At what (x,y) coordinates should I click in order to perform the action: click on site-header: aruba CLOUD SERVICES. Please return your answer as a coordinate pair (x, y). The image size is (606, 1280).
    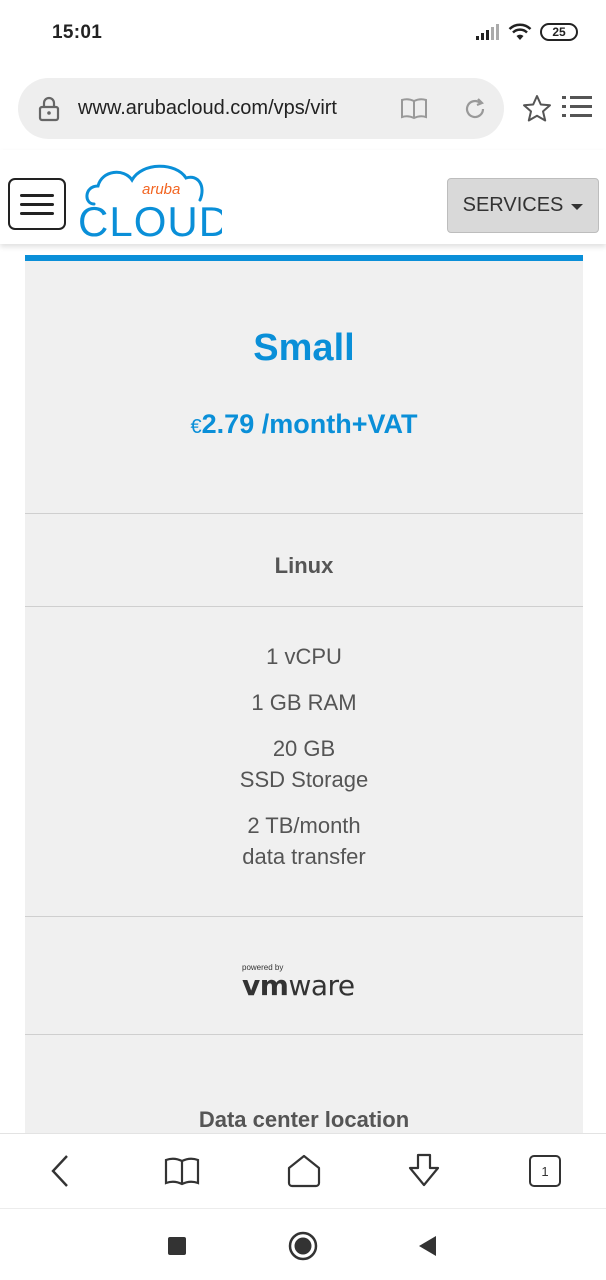
    Looking at the image, I should click on (303, 197).